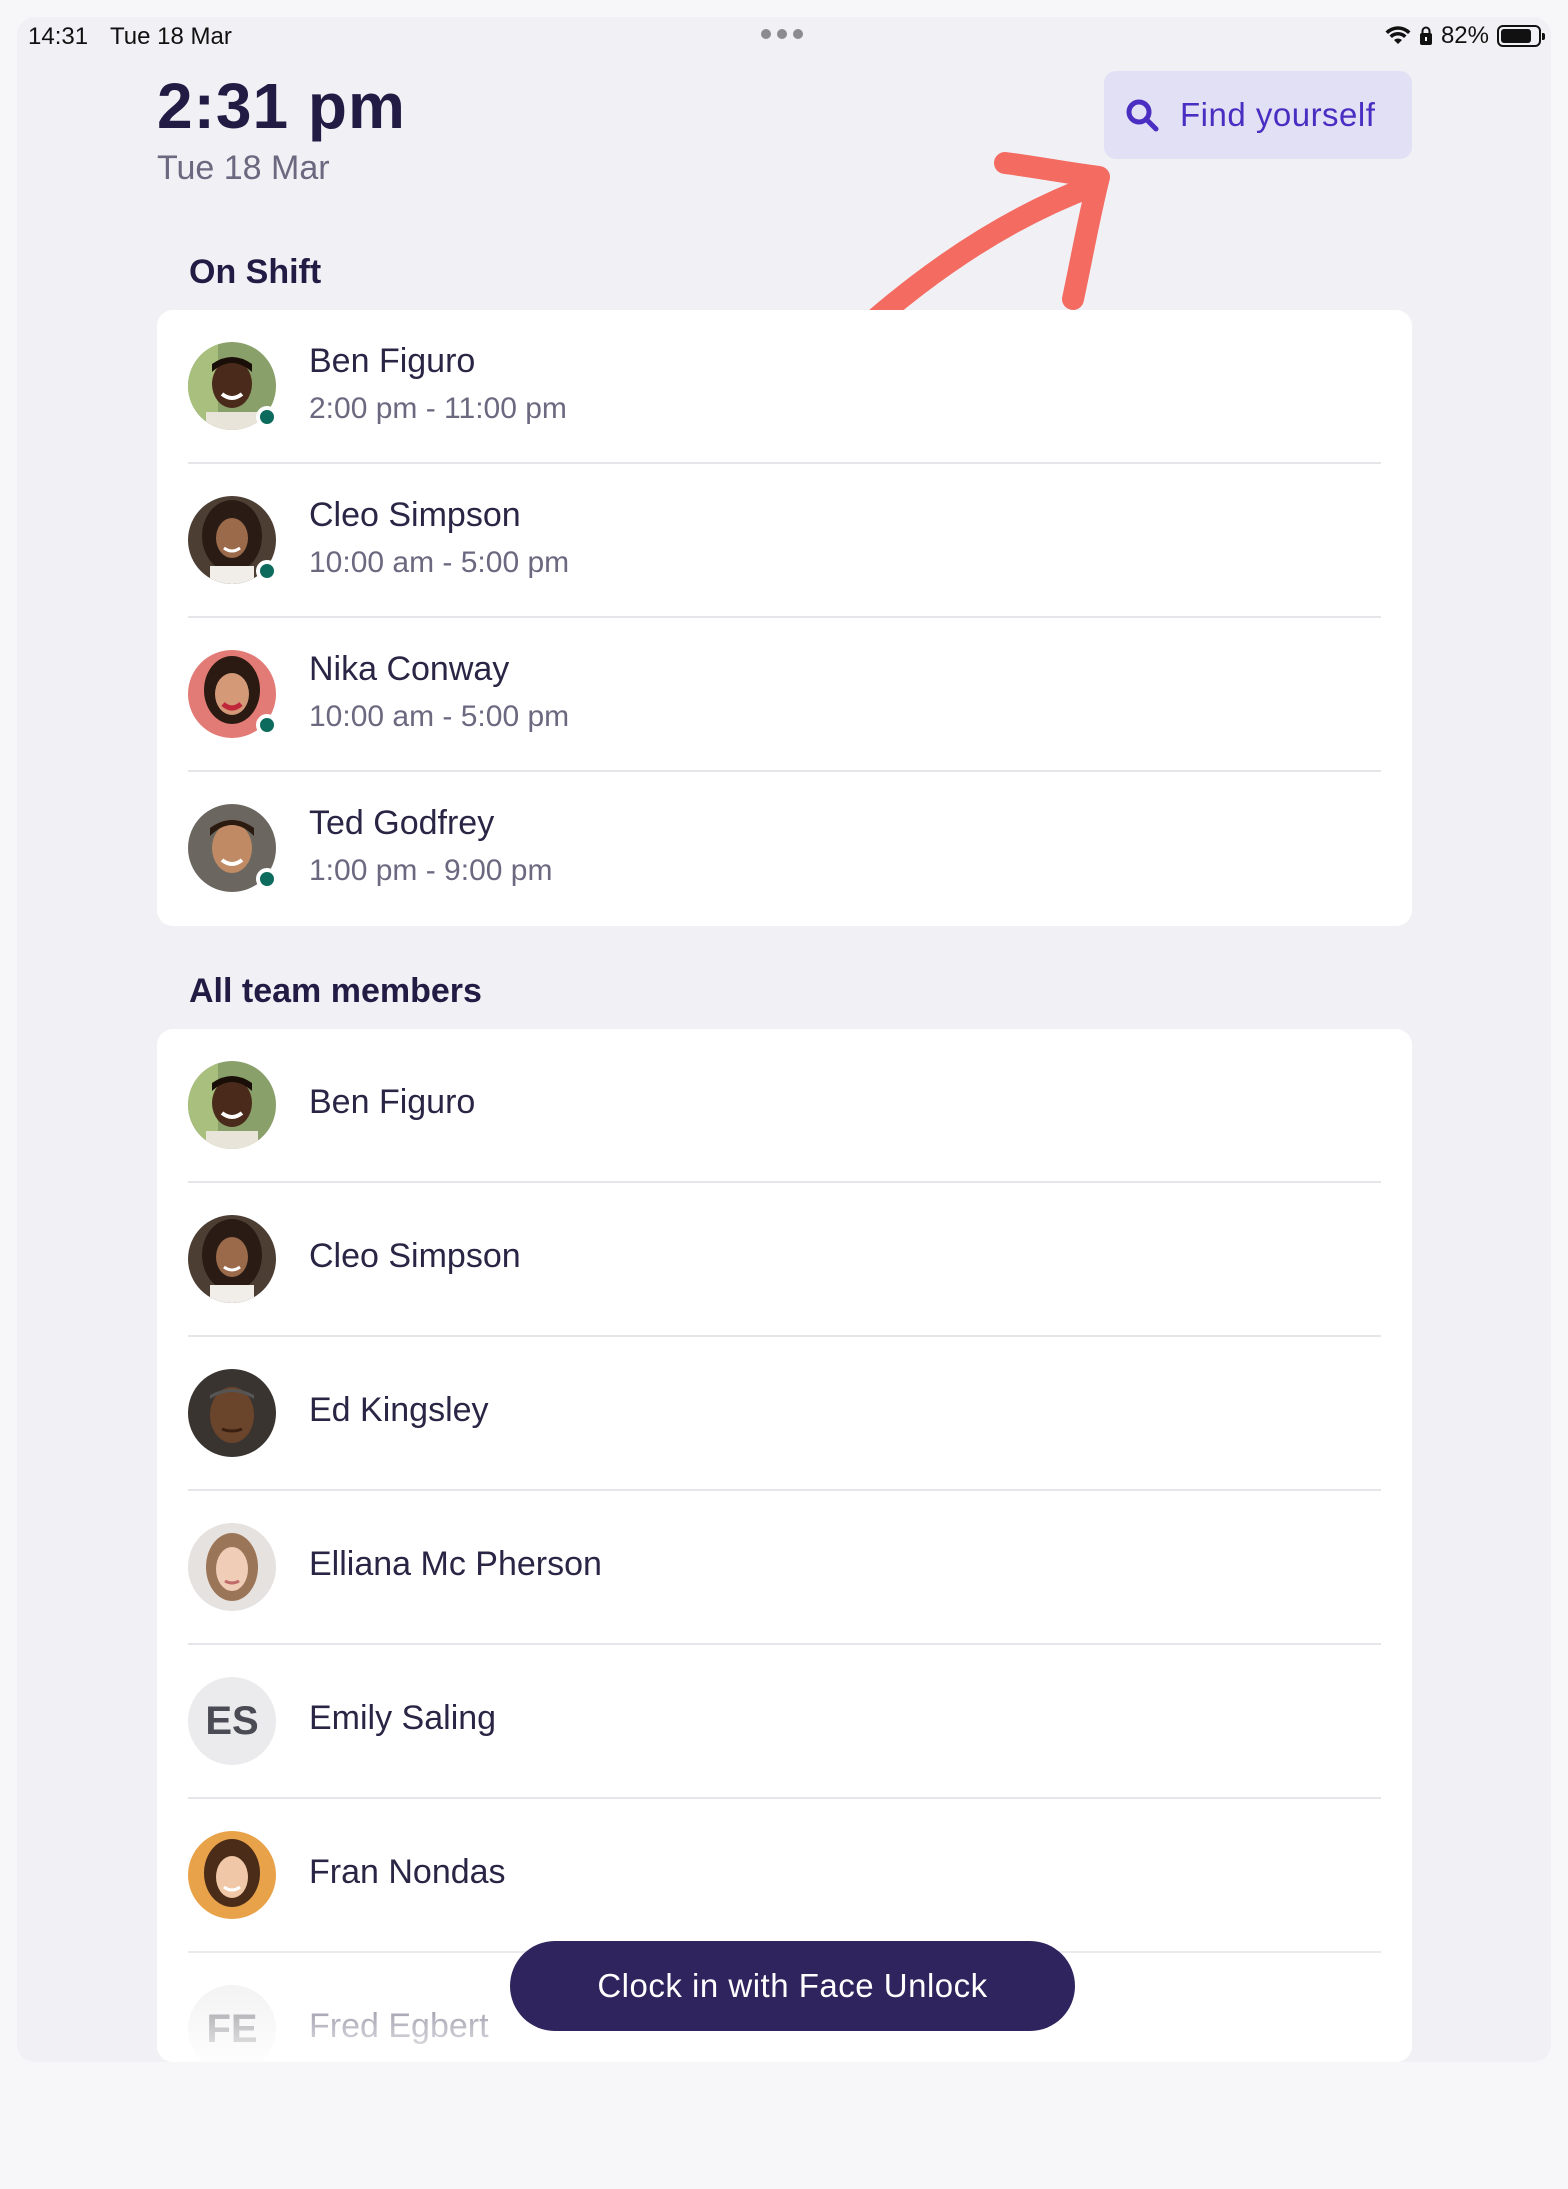  Describe the element at coordinates (784, 1722) in the screenshot. I see `member-row: ES Emily Saling` at that location.